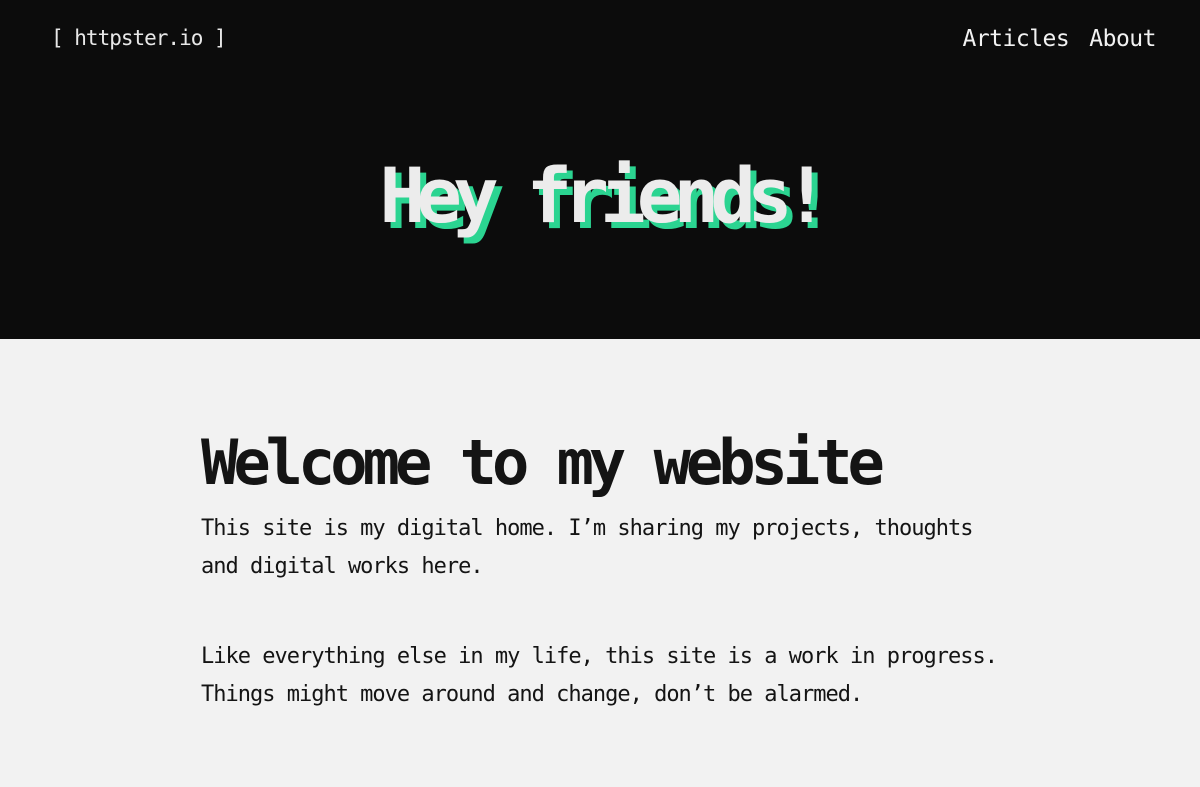  I want to click on nav-link-articles: Articles, so click(1015, 39).